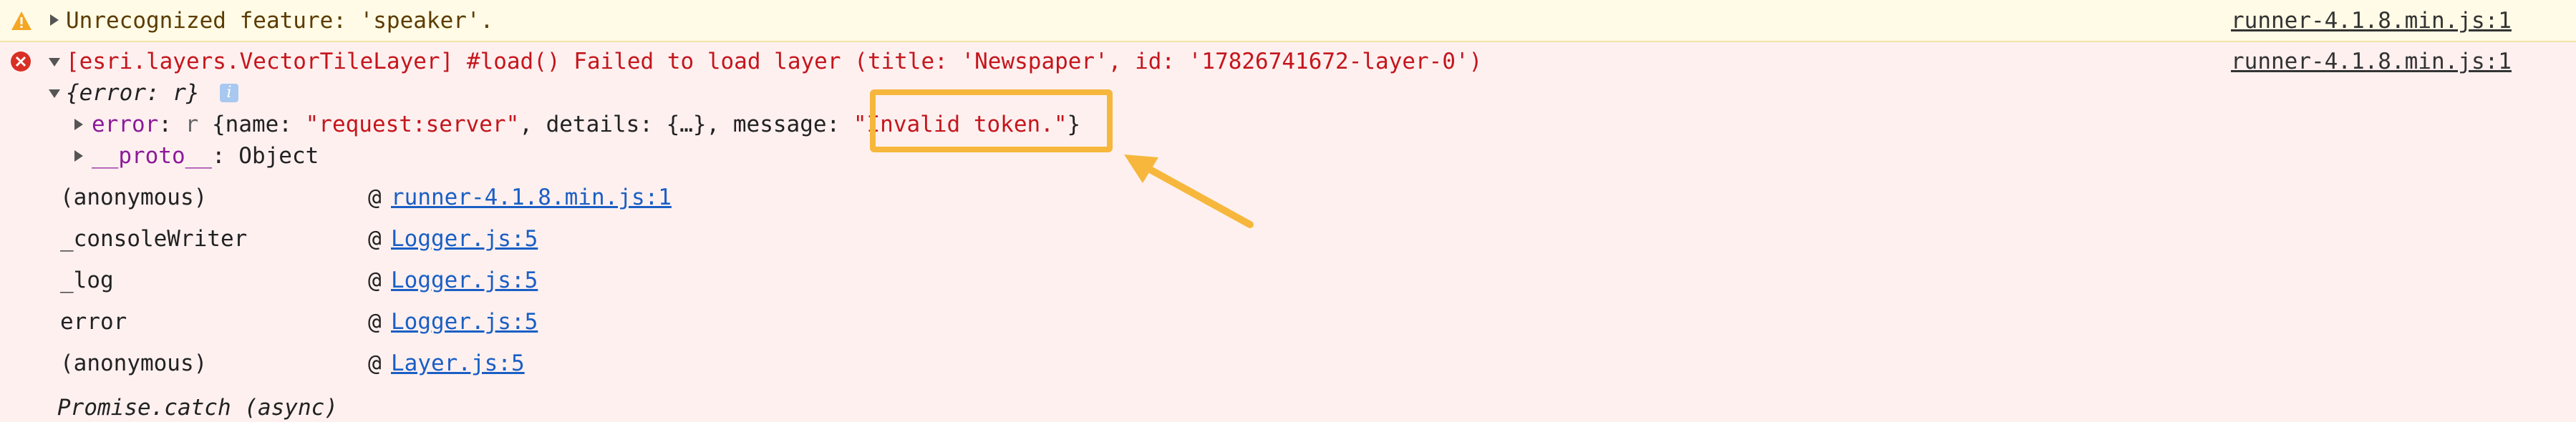 This screenshot has width=2576, height=422. Describe the element at coordinates (21, 20) in the screenshot. I see `warning-triangle-icon` at that location.